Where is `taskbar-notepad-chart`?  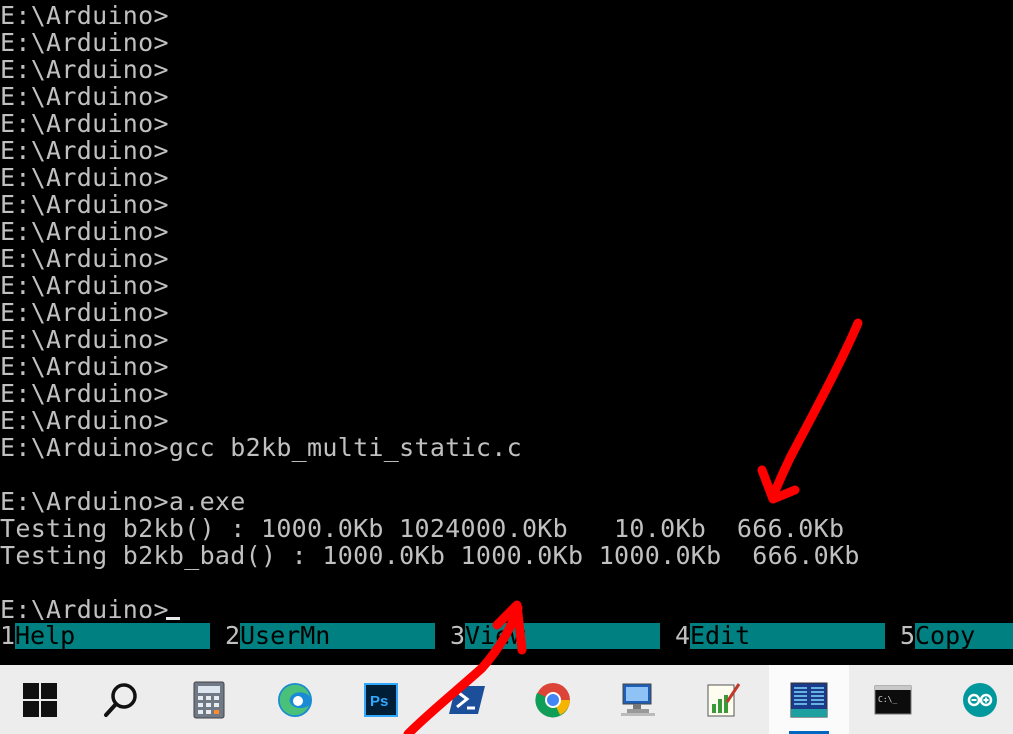 taskbar-notepad-chart is located at coordinates (723, 699).